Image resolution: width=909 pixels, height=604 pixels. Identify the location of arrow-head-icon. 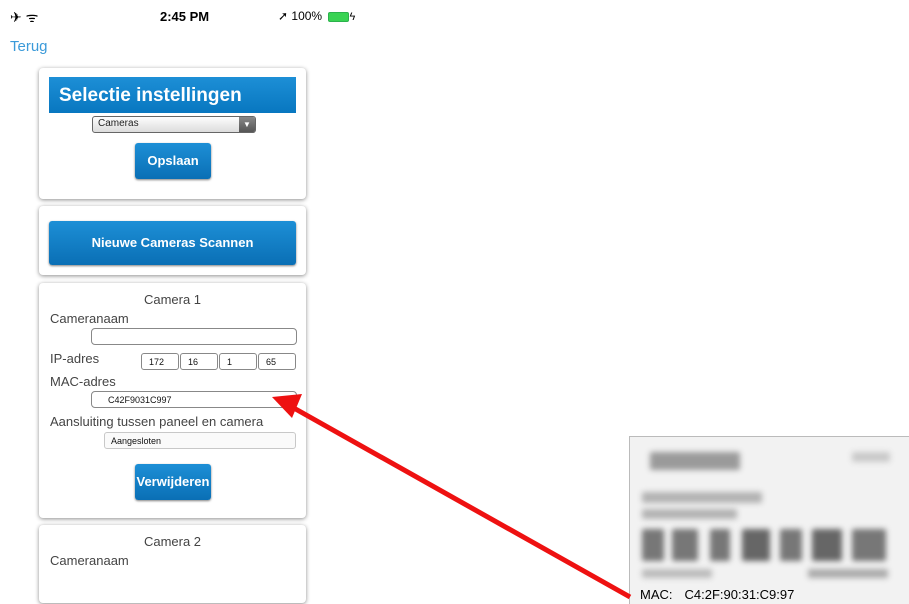
(287, 406).